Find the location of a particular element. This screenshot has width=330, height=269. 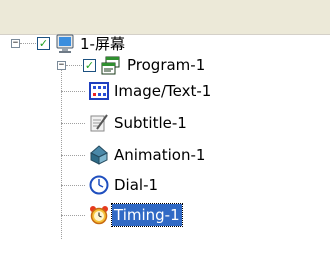

tree-node-root-label: 1-屏幕 is located at coordinates (102, 44).